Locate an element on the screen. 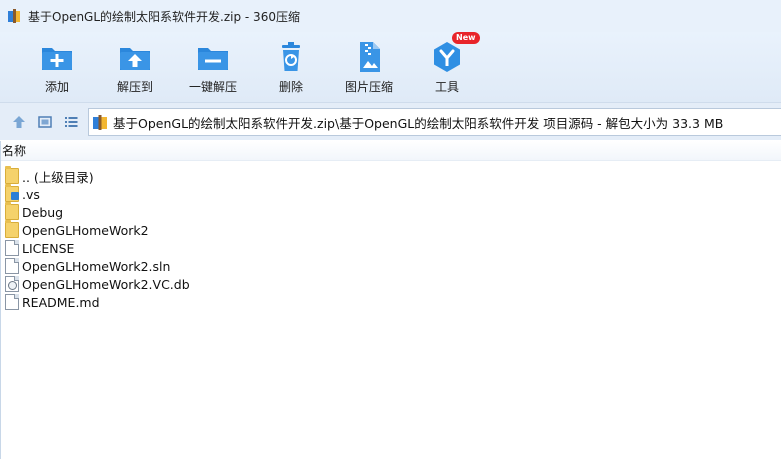 The width and height of the screenshot is (781, 459). list-item: .. (上级目录) is located at coordinates (393, 175).